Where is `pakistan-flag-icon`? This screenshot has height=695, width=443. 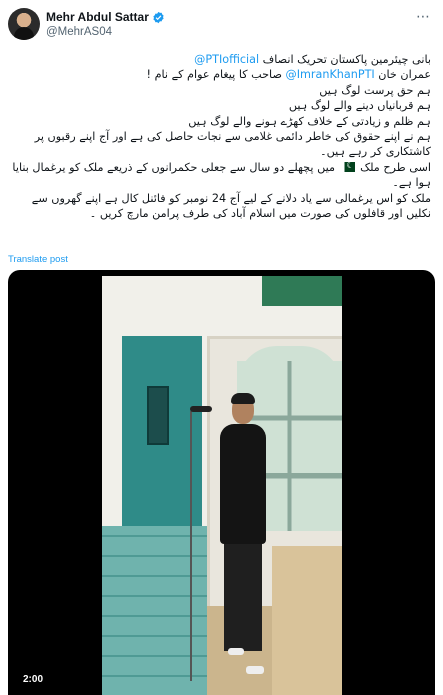
pakistan-flag-icon is located at coordinates (347, 166).